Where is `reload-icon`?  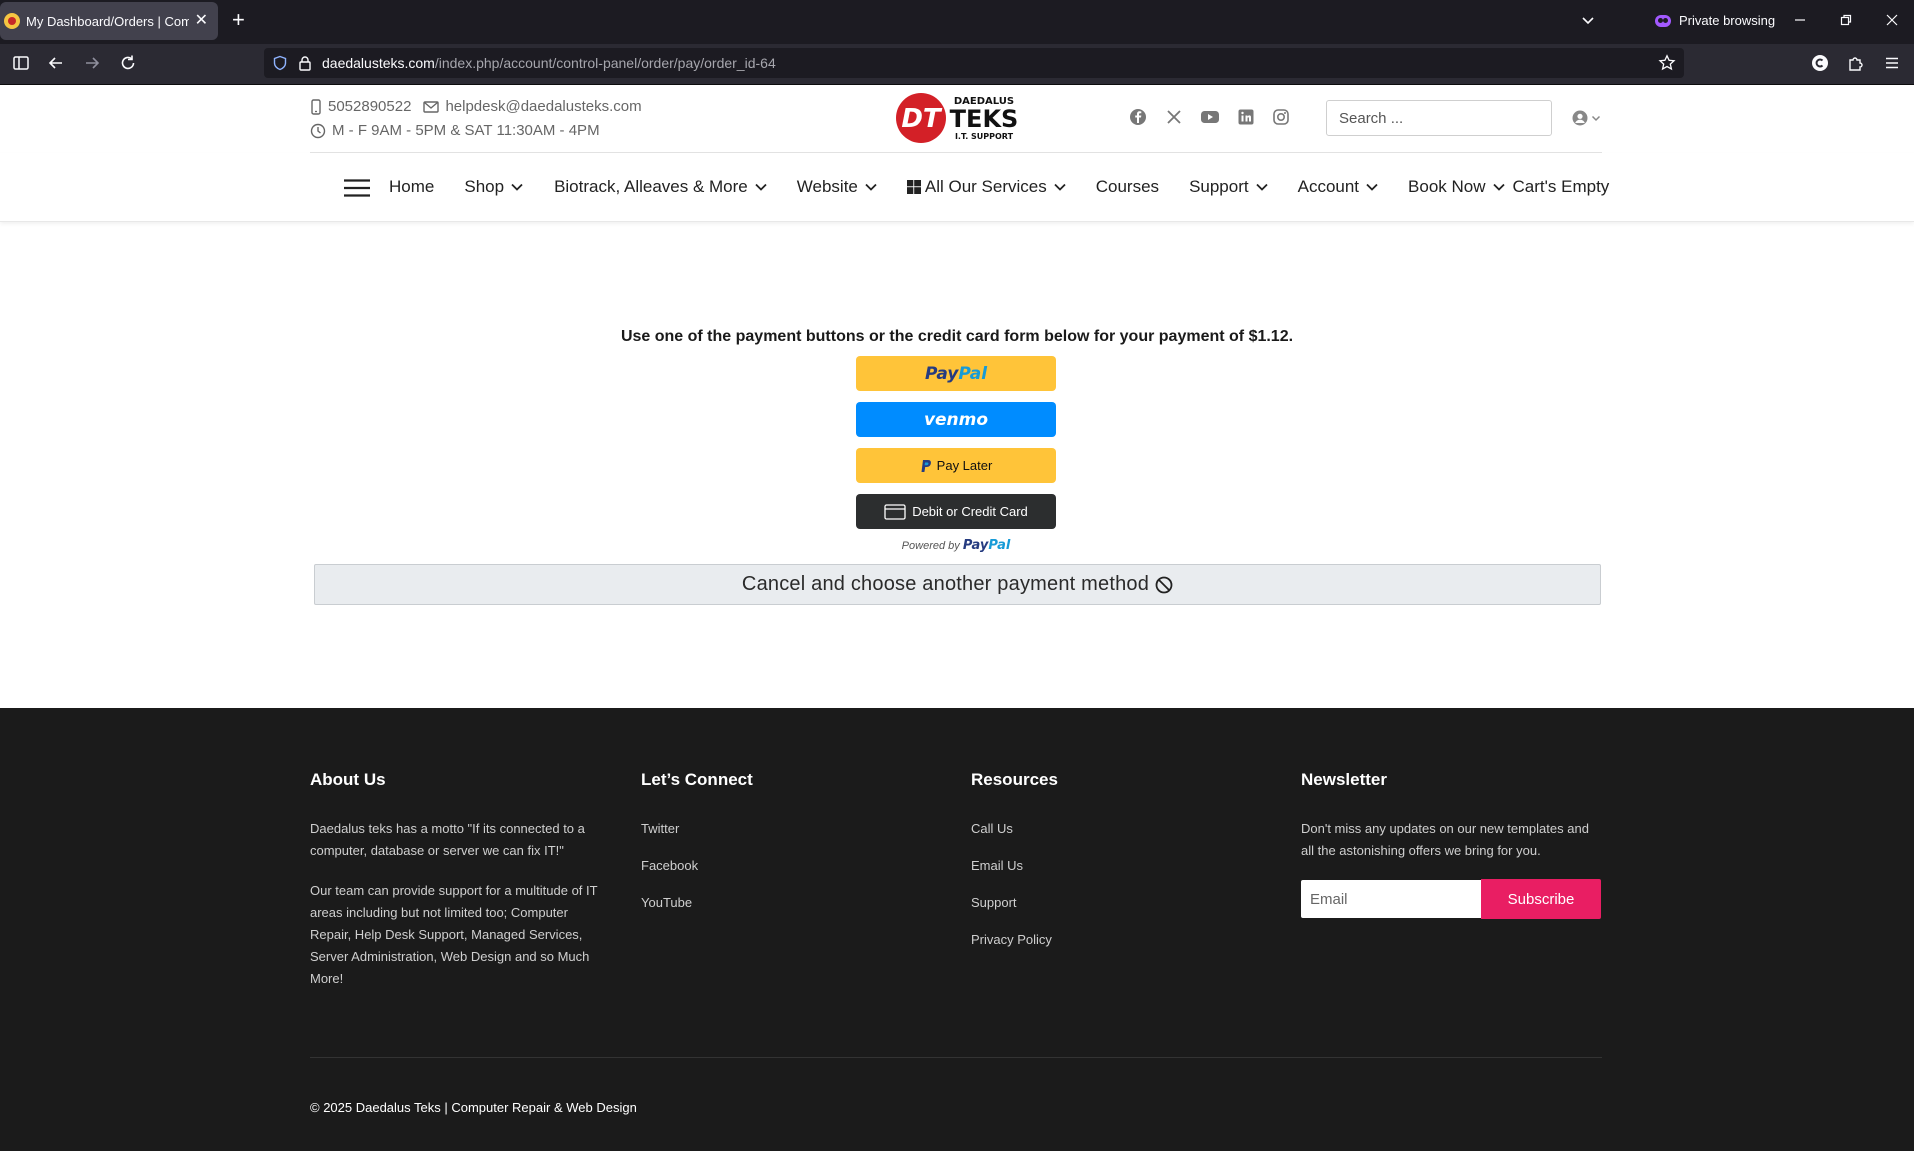
reload-icon is located at coordinates (128, 63).